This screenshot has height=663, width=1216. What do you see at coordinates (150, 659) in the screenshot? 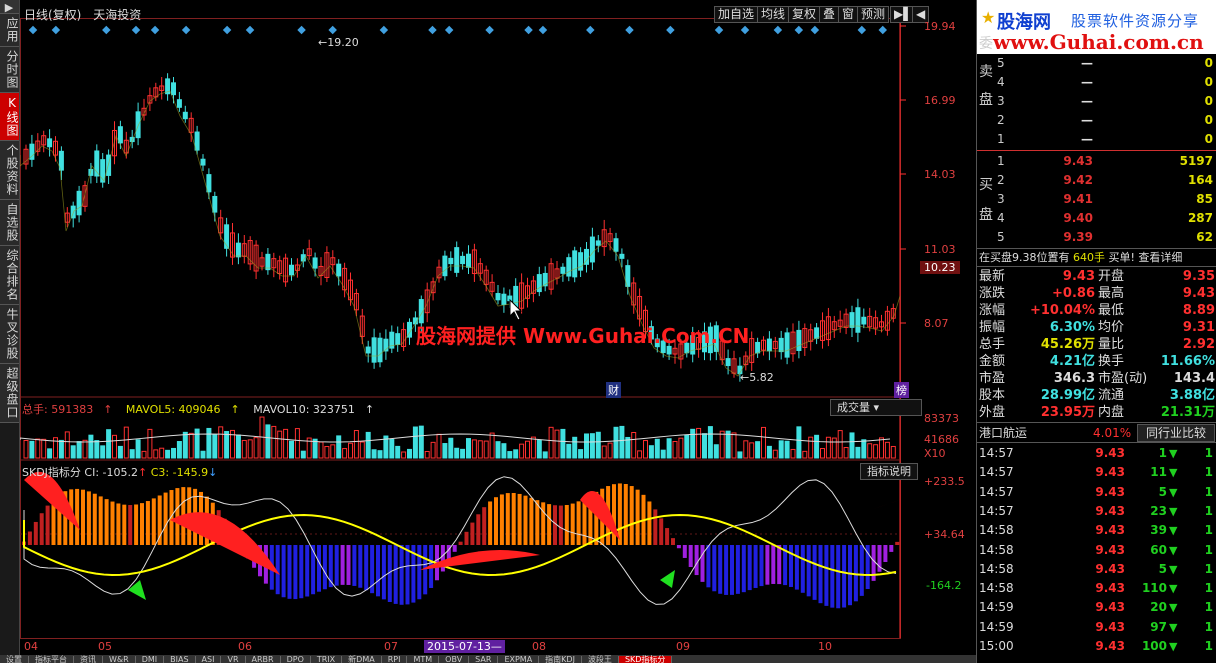
I see `indicator-tab: DMI` at bounding box center [150, 659].